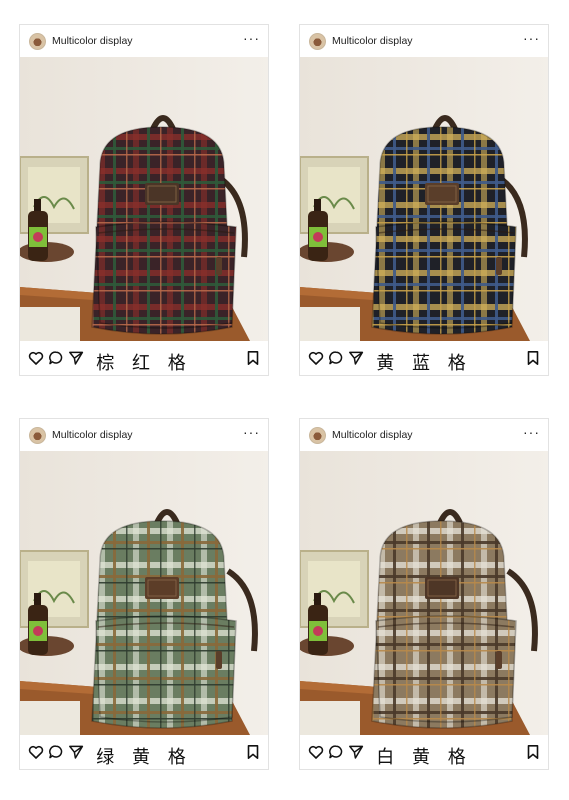  I want to click on post-actions: 白 黄 格, so click(424, 753).